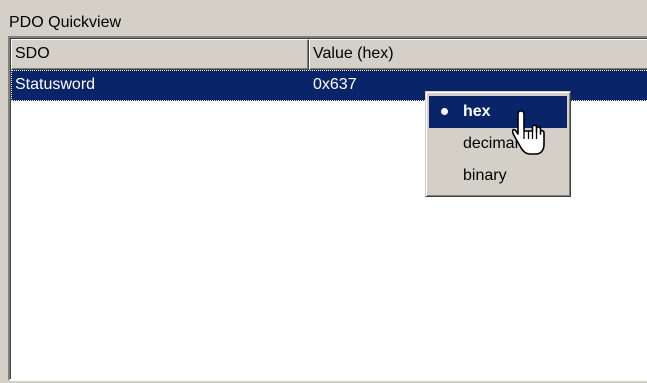 This screenshot has width=647, height=383. Describe the element at coordinates (491, 143) in the screenshot. I see `menu-item-label: decimal` at that location.